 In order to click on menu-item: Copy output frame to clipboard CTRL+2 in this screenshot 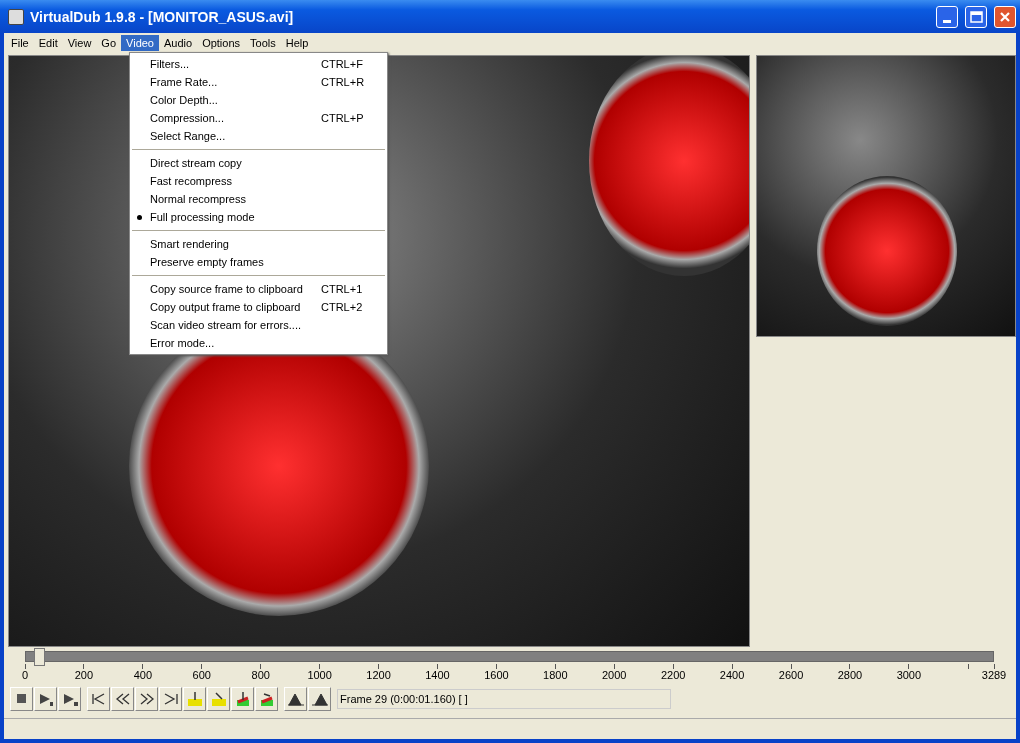, I will do `click(258, 307)`.